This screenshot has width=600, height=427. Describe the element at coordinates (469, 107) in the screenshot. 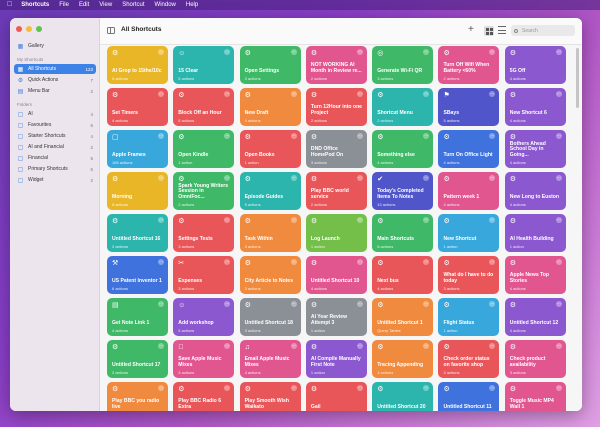

I see `shortcut-tile: ⚑ ⋯ SBays 5 actions` at that location.